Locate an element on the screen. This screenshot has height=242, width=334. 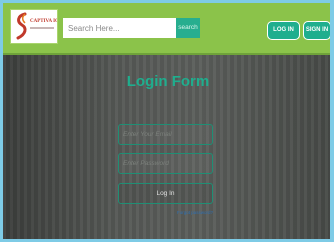
submit-login-button: Log In is located at coordinates (165, 193).